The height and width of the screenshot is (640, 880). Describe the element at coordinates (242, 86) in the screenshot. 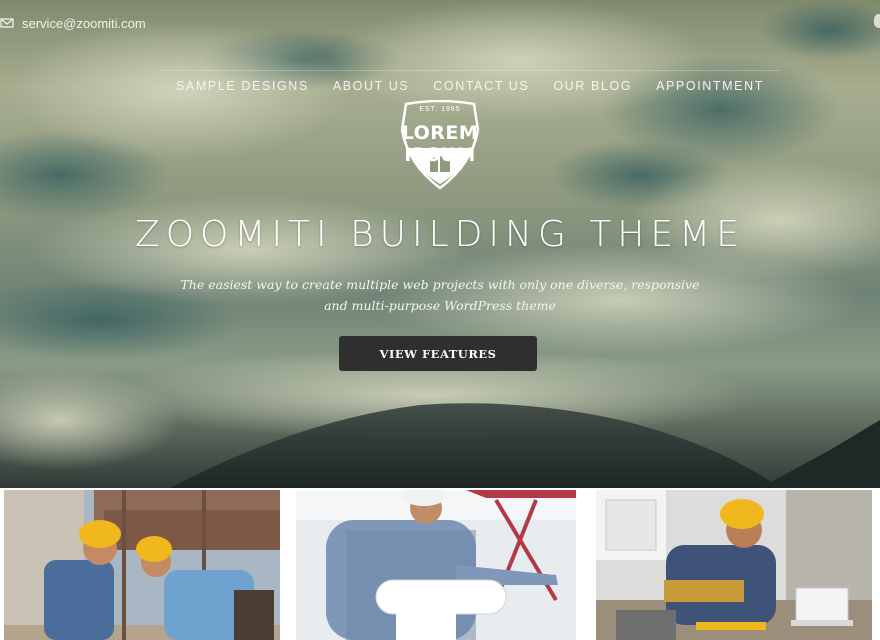

I see `nav-item-sample-designs: SAMPLE DESIGNS` at that location.